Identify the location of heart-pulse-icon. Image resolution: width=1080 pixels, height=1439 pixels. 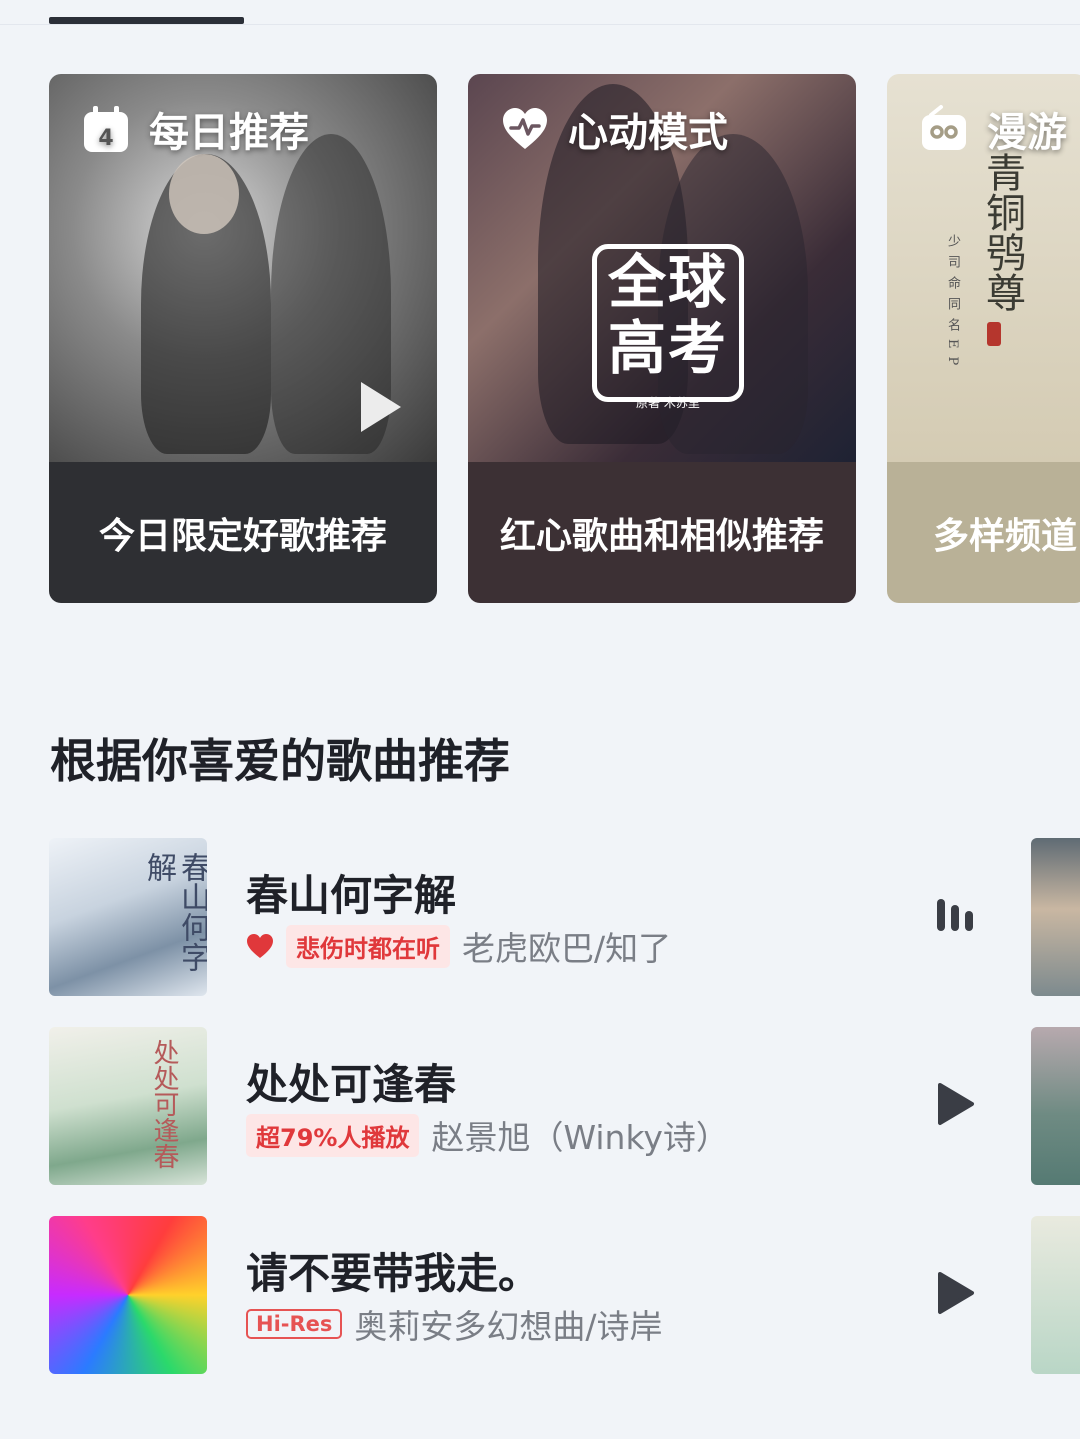
(525, 129).